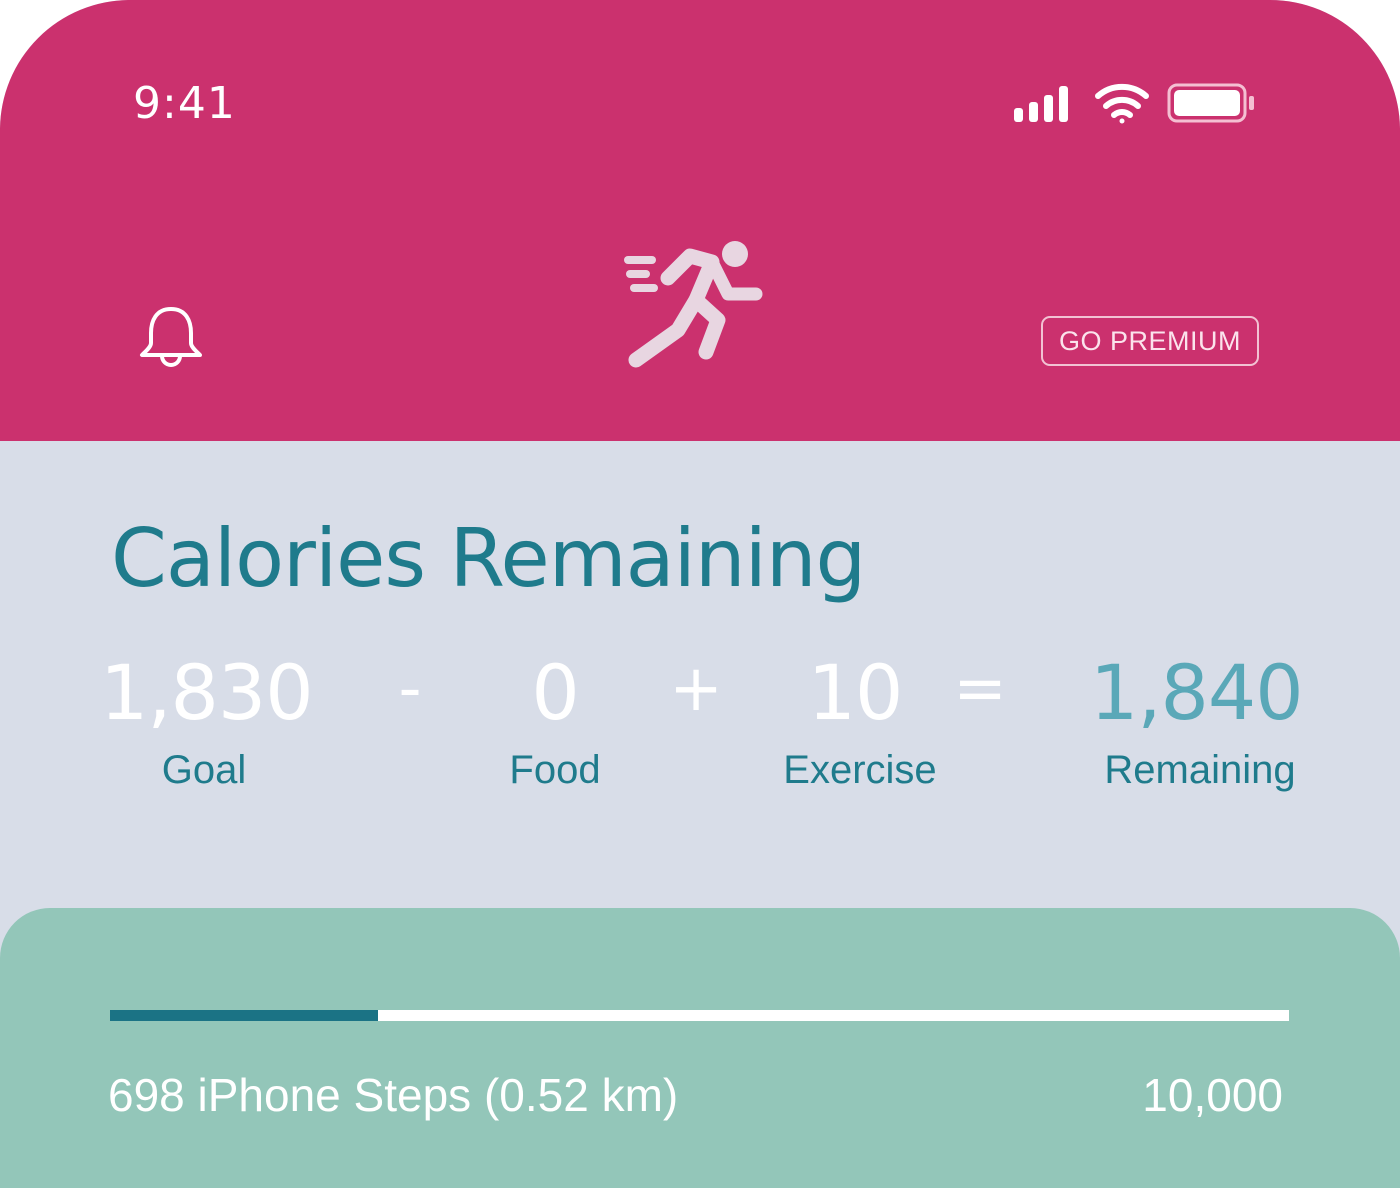 Image resolution: width=1400 pixels, height=1188 pixels. What do you see at coordinates (860, 770) in the screenshot?
I see `exercise-label: Exercise` at bounding box center [860, 770].